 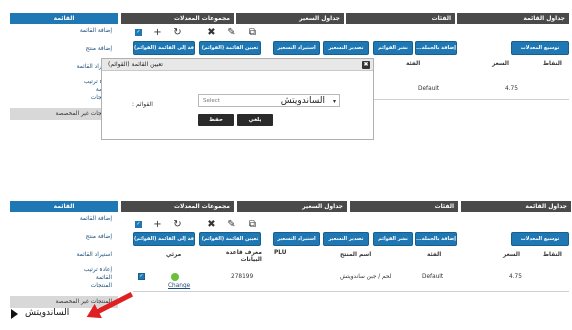 I want to click on sidebar-item-import-menu: استيراد القائمة, so click(x=64, y=255).